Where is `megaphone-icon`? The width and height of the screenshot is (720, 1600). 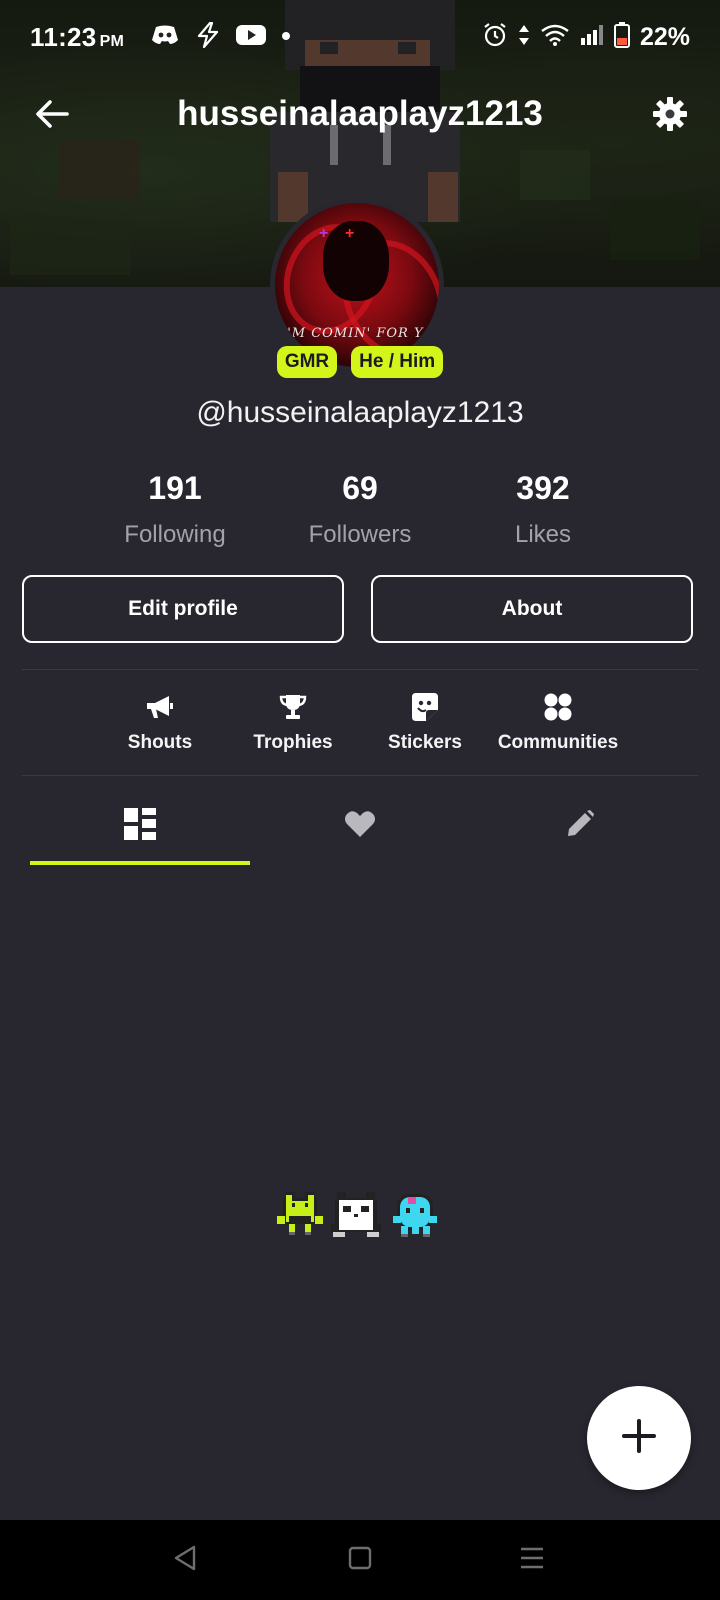 megaphone-icon is located at coordinates (160, 709).